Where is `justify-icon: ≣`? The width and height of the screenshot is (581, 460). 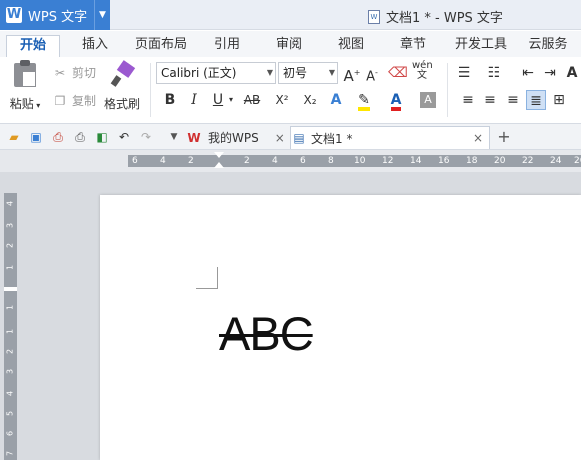 justify-icon: ≣ is located at coordinates (536, 100).